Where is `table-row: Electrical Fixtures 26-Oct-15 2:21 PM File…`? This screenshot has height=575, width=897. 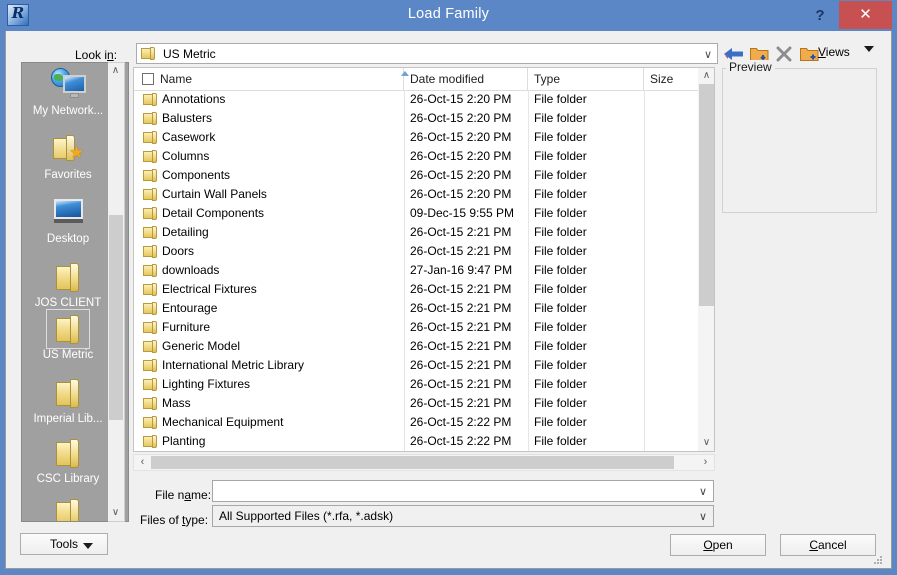 table-row: Electrical Fixtures 26-Oct-15 2:21 PM File… is located at coordinates (415, 289).